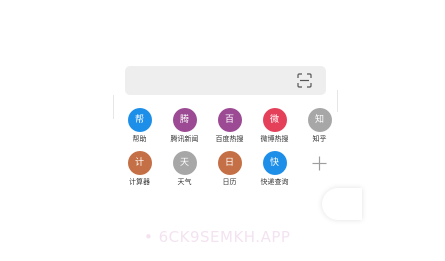  Describe the element at coordinates (184, 120) in the screenshot. I see `tencent-news-icon: 腾` at that location.